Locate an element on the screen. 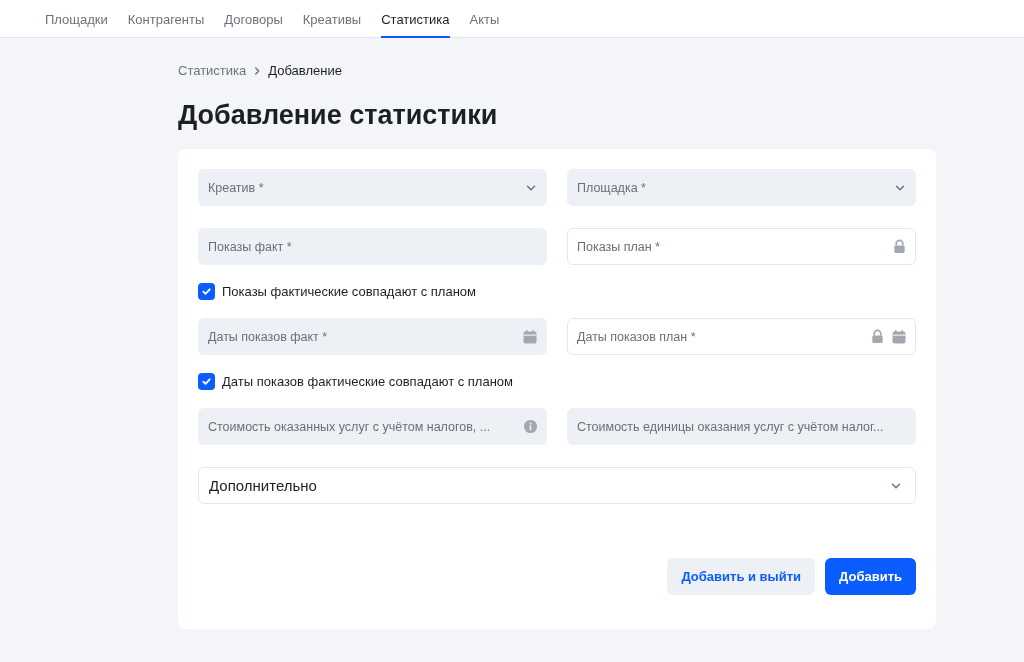 The width and height of the screenshot is (1024, 662). nav-tab: Договоры is located at coordinates (253, 19).